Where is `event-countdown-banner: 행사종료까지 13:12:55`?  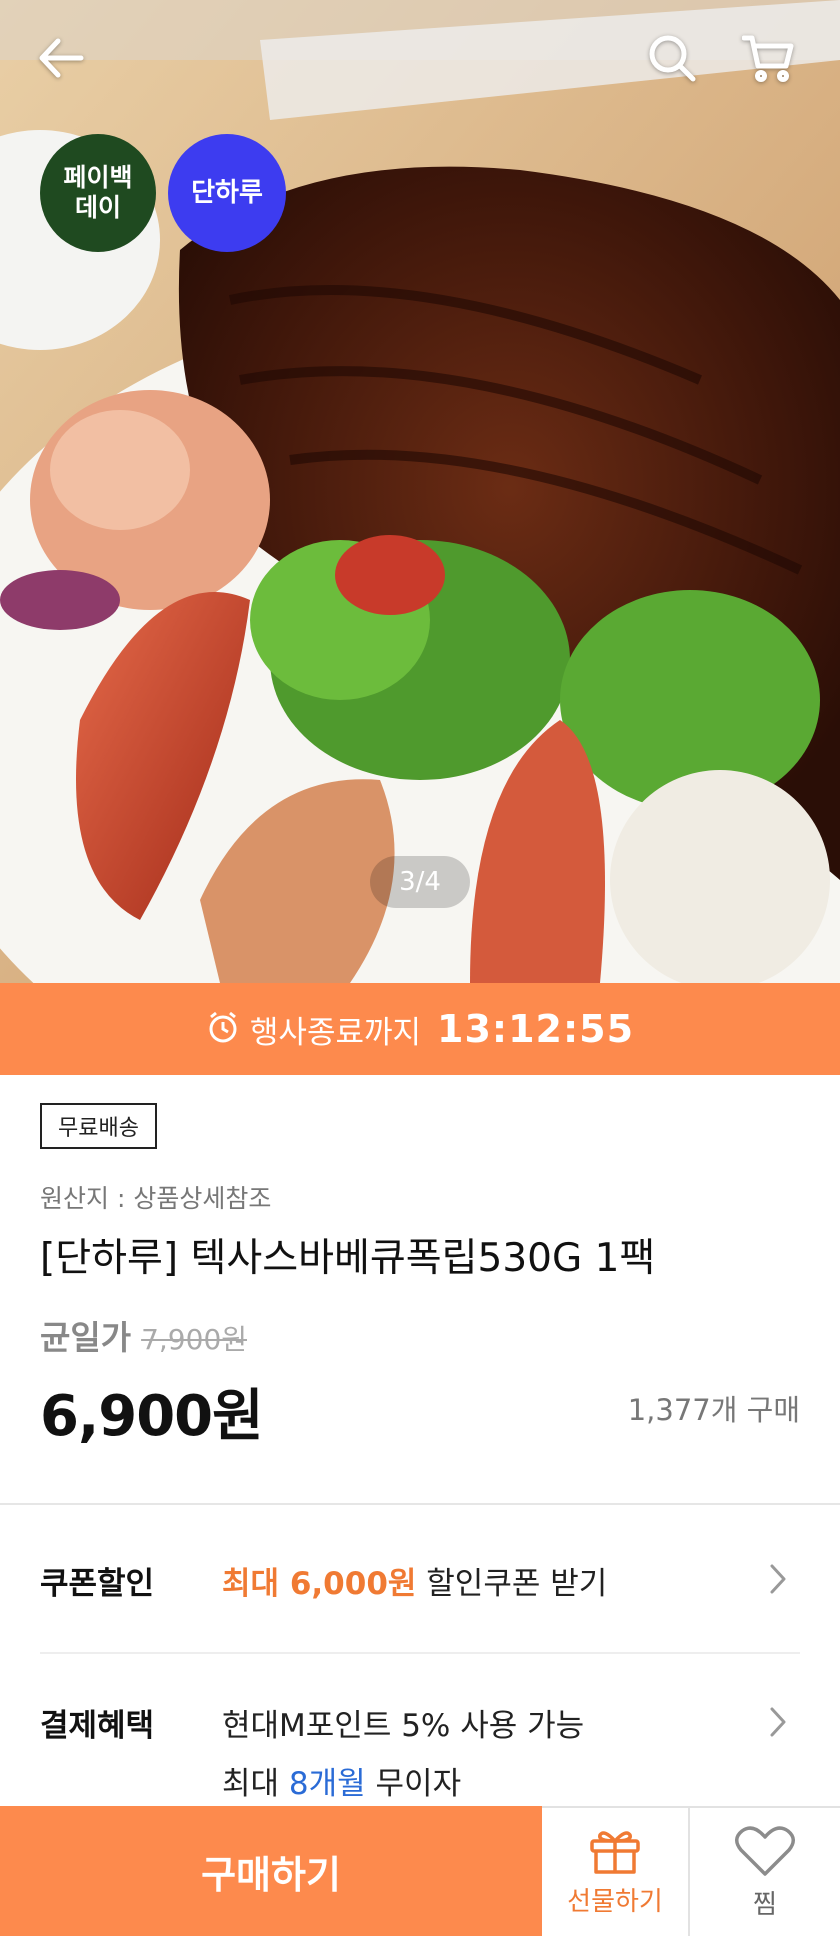 event-countdown-banner: 행사종료까지 13:12:55 is located at coordinates (420, 1029).